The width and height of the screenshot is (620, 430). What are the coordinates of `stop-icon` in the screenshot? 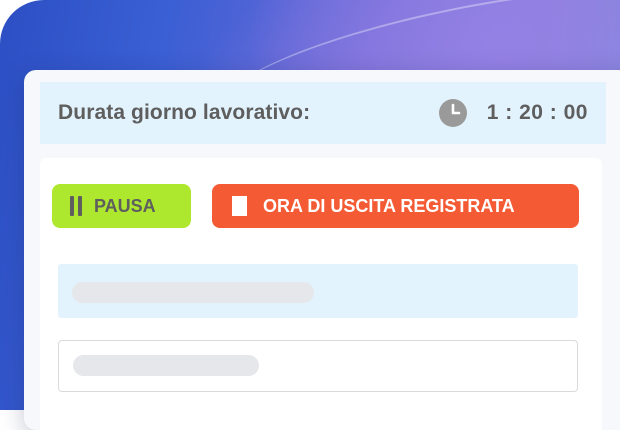 It's located at (239, 206).